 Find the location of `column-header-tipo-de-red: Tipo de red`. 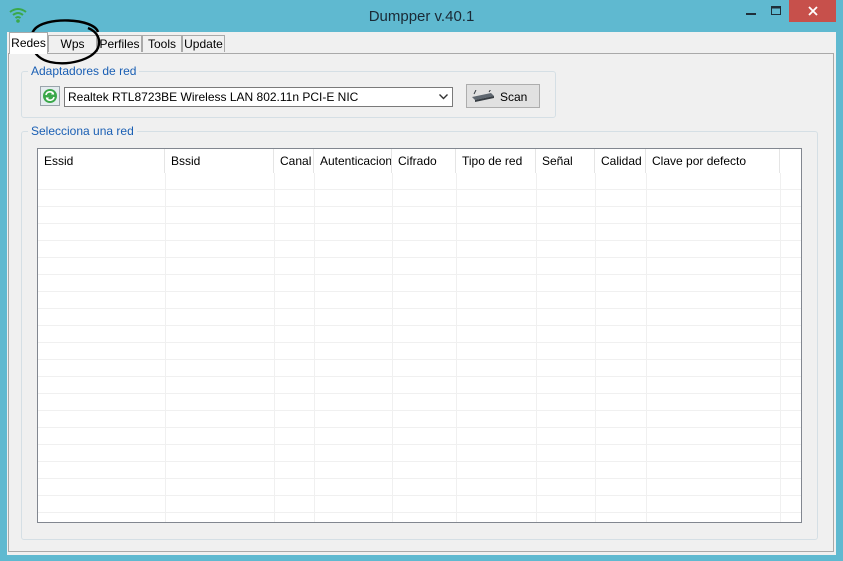

column-header-tipo-de-red: Tipo de red is located at coordinates (496, 161).